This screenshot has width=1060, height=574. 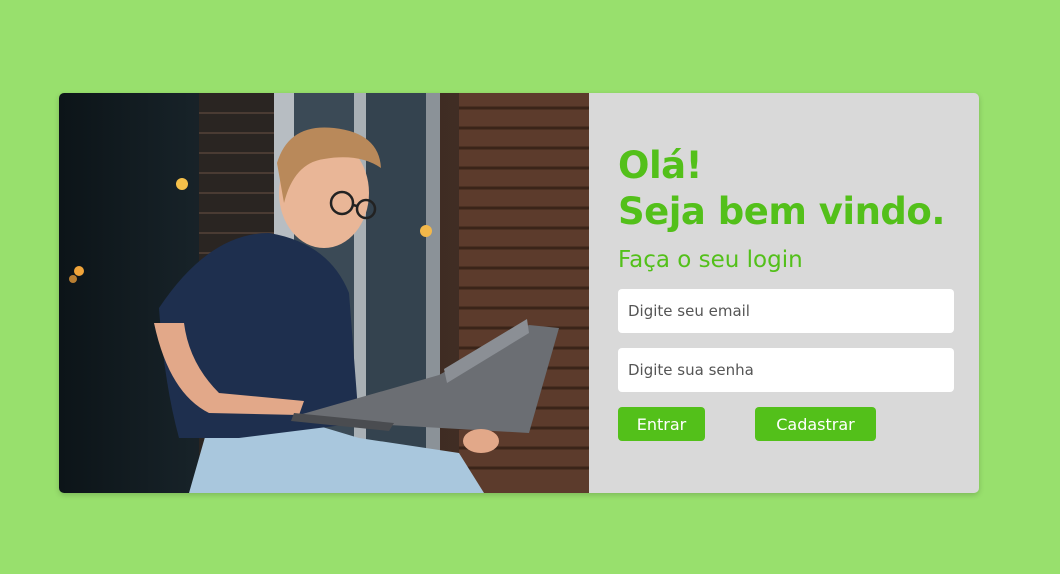 What do you see at coordinates (661, 424) in the screenshot?
I see `login-button: Entrar` at bounding box center [661, 424].